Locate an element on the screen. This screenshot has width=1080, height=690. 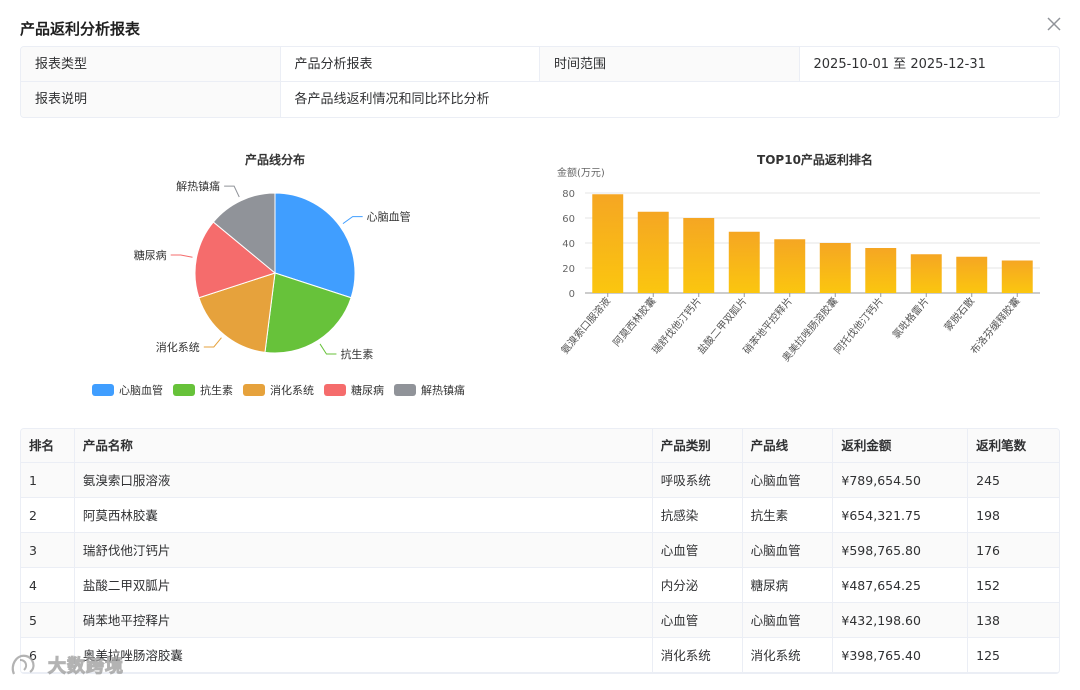
pie-slice-label: 糖尿病 is located at coordinates (150, 255).